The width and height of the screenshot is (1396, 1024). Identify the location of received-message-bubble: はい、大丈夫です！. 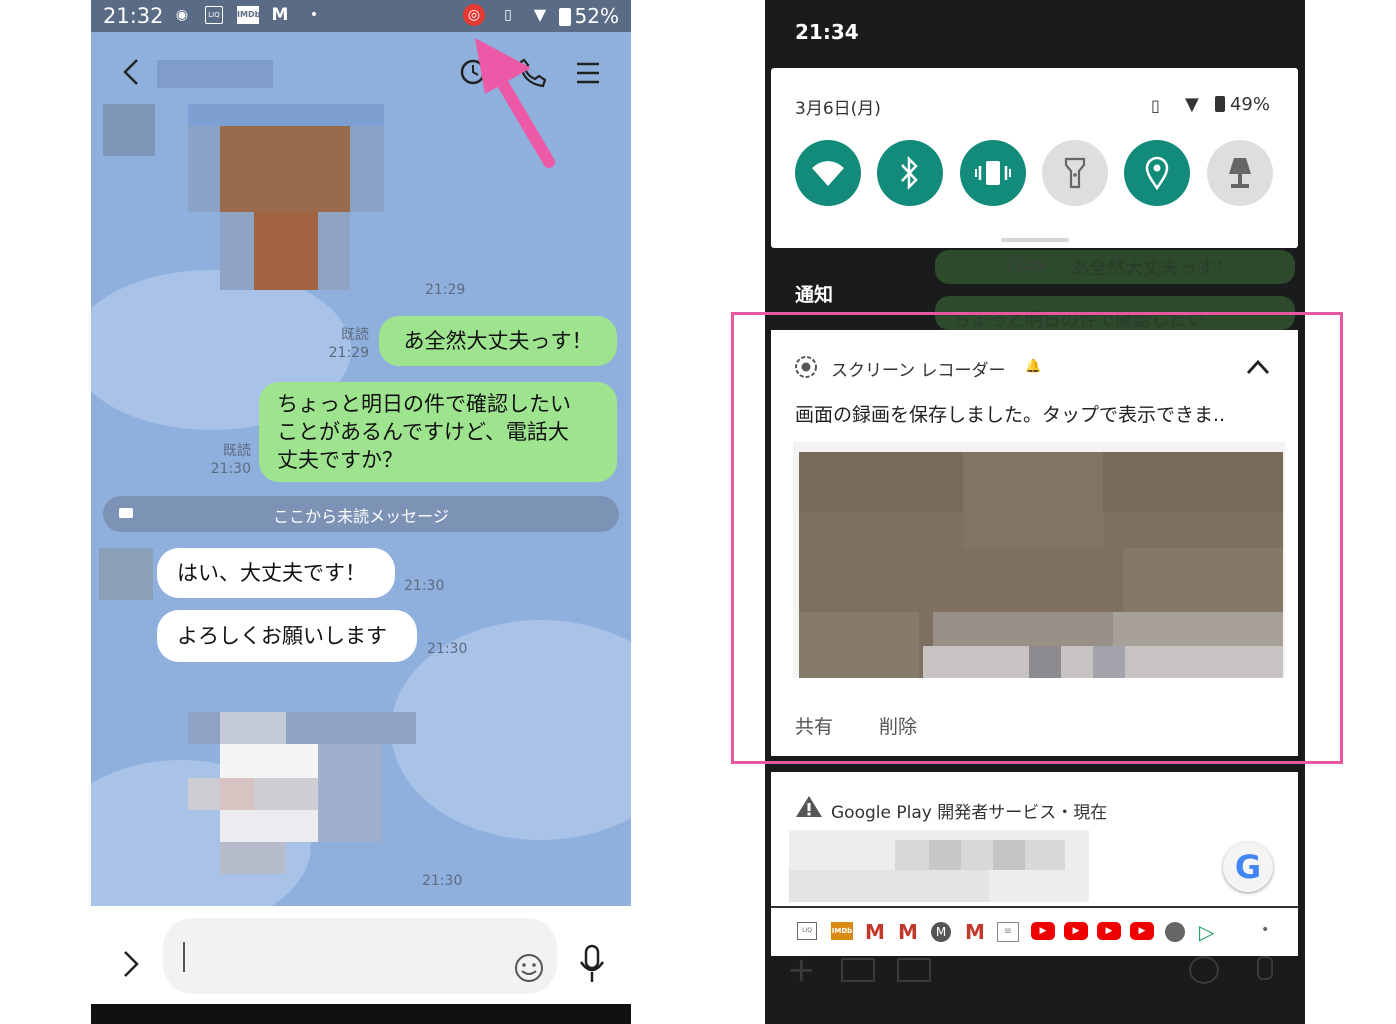
(276, 573).